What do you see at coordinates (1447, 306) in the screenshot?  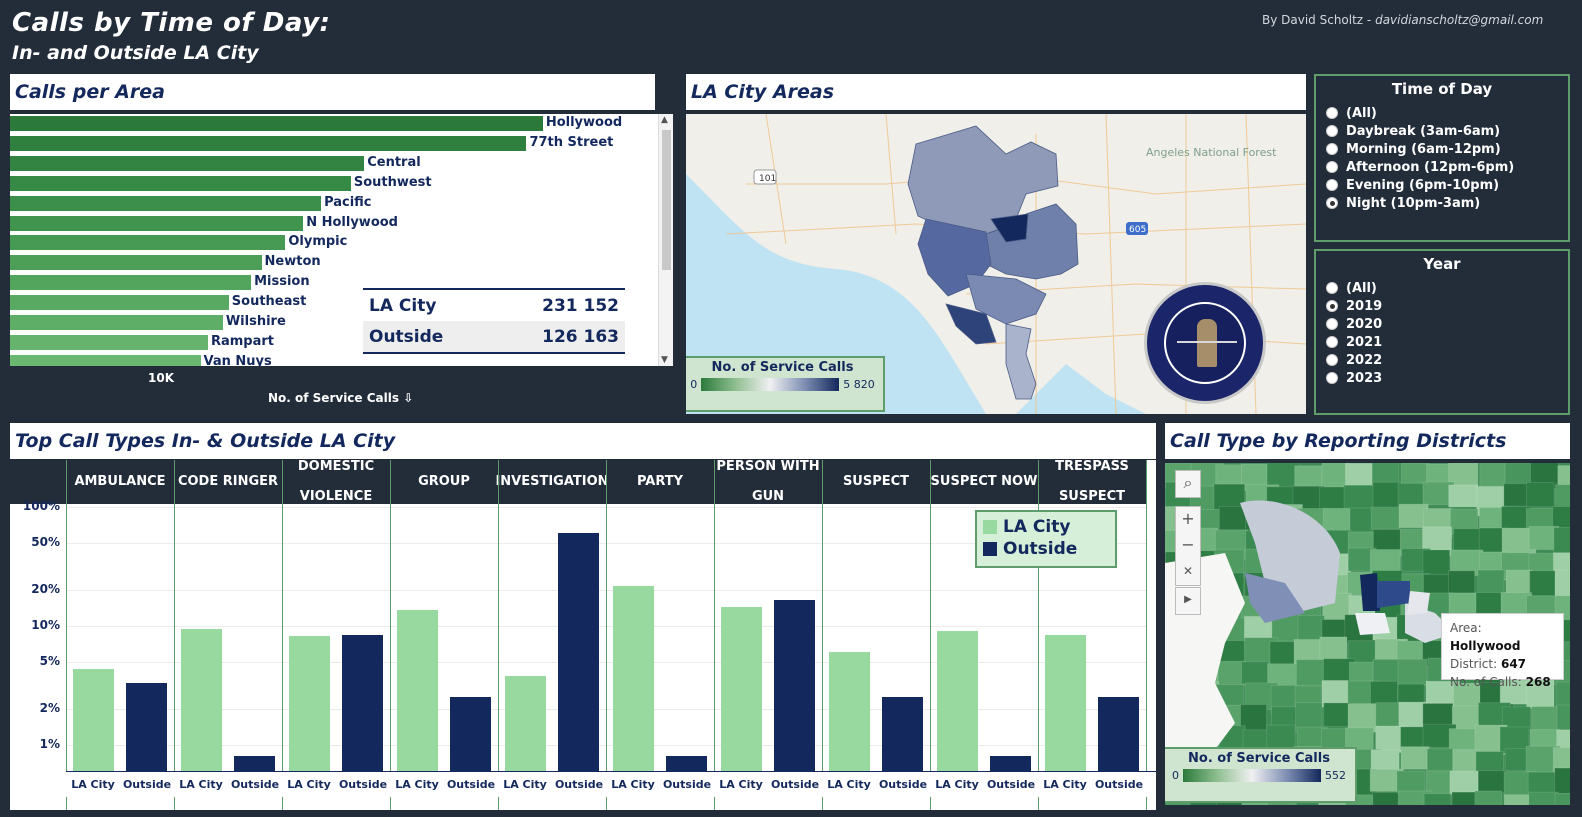 I see `year-option: 2019` at bounding box center [1447, 306].